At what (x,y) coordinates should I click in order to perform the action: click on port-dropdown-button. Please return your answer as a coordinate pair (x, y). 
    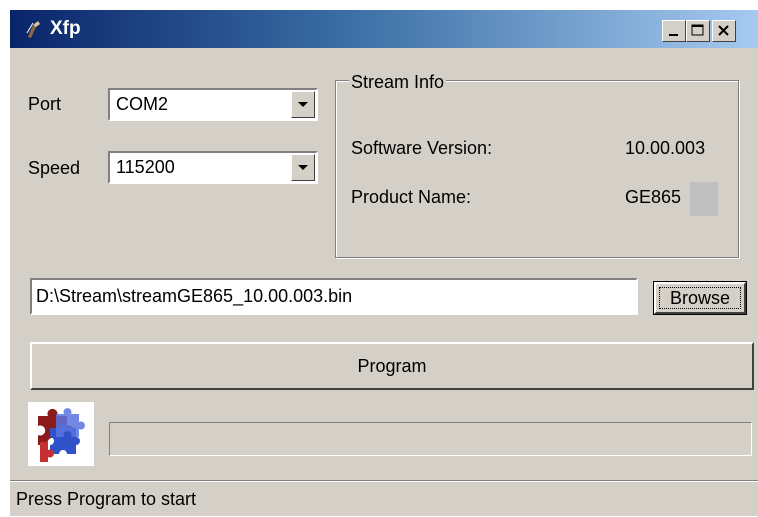
    Looking at the image, I should click on (303, 104).